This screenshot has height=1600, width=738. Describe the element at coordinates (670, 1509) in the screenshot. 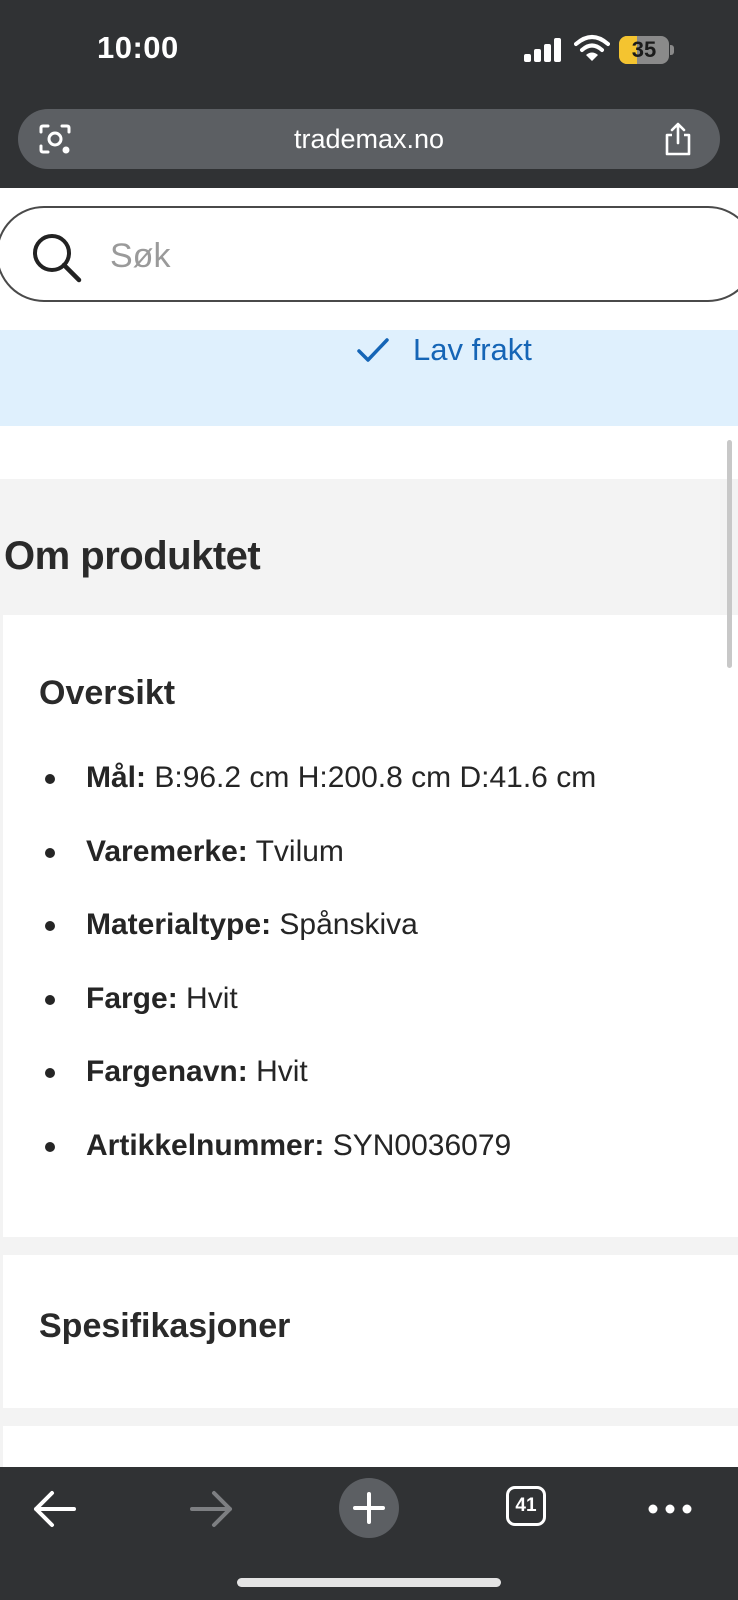

I see `more-icon` at that location.